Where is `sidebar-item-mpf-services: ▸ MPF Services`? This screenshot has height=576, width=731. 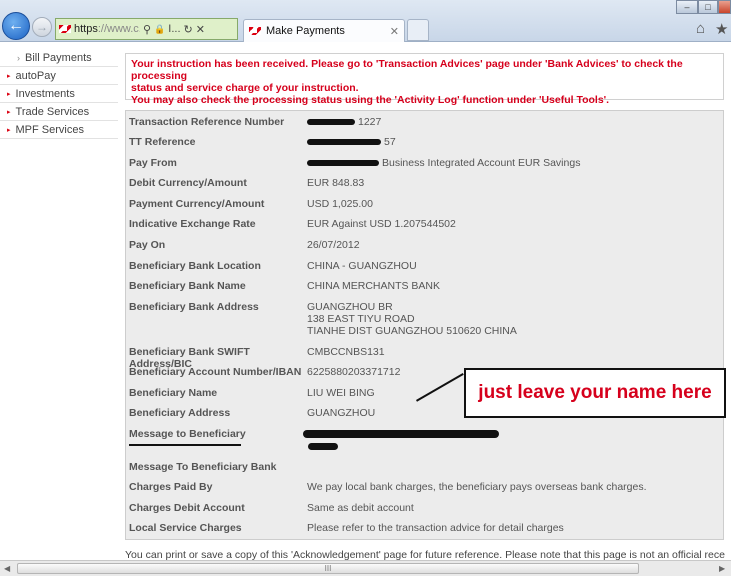
sidebar-item-mpf-services: ▸ MPF Services is located at coordinates (59, 130).